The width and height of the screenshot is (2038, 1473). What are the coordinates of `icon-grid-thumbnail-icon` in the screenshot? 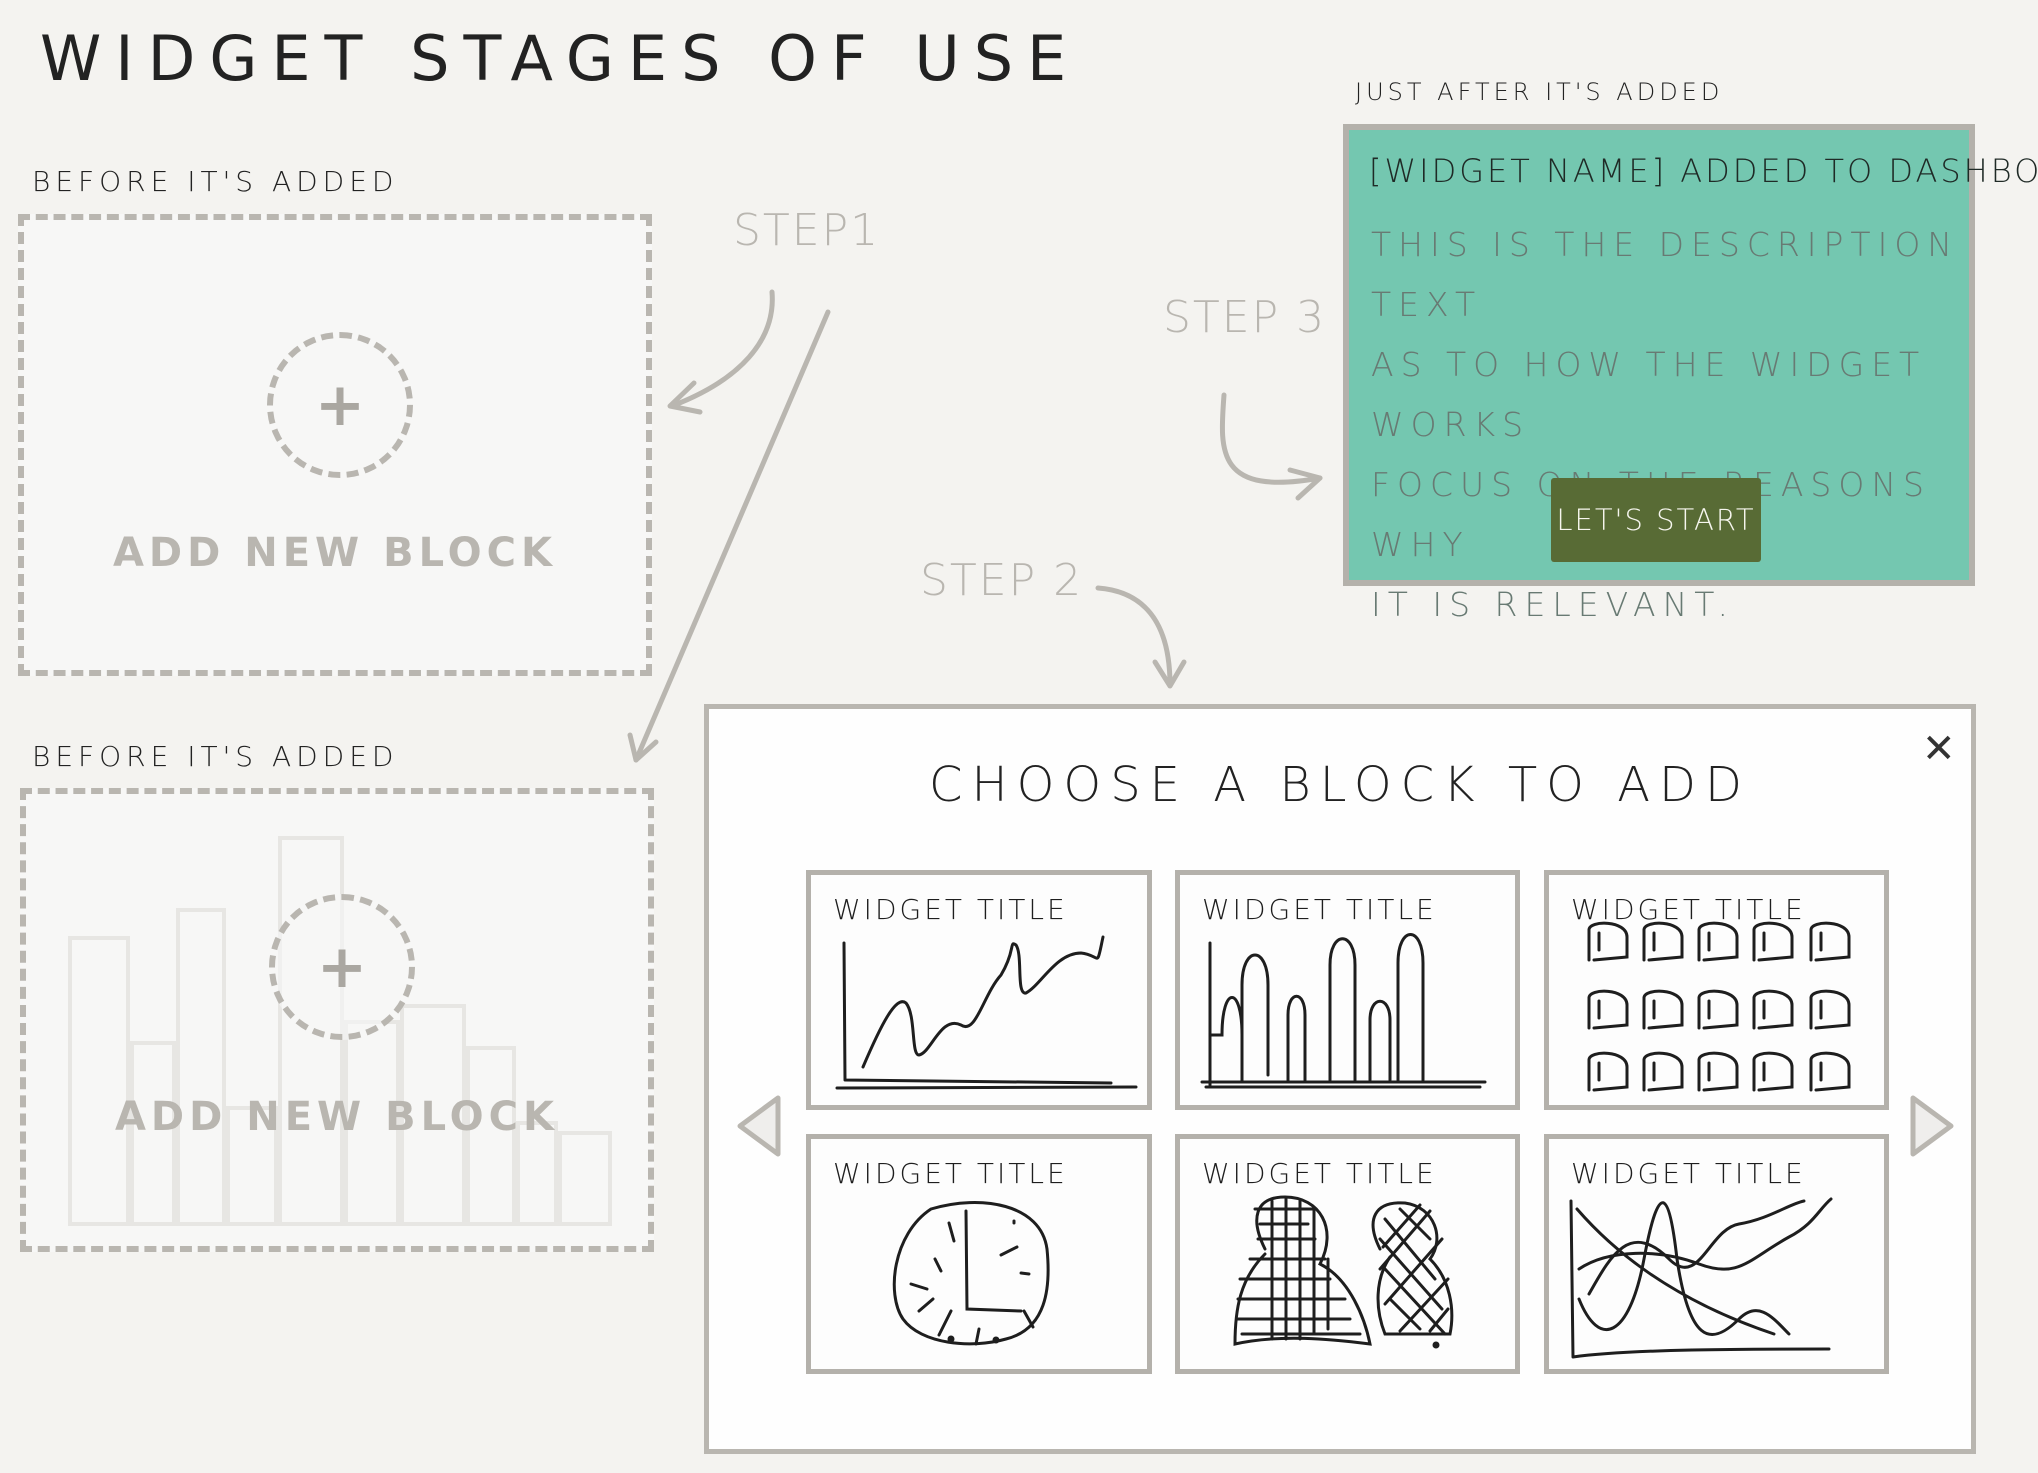 It's located at (1719, 1006).